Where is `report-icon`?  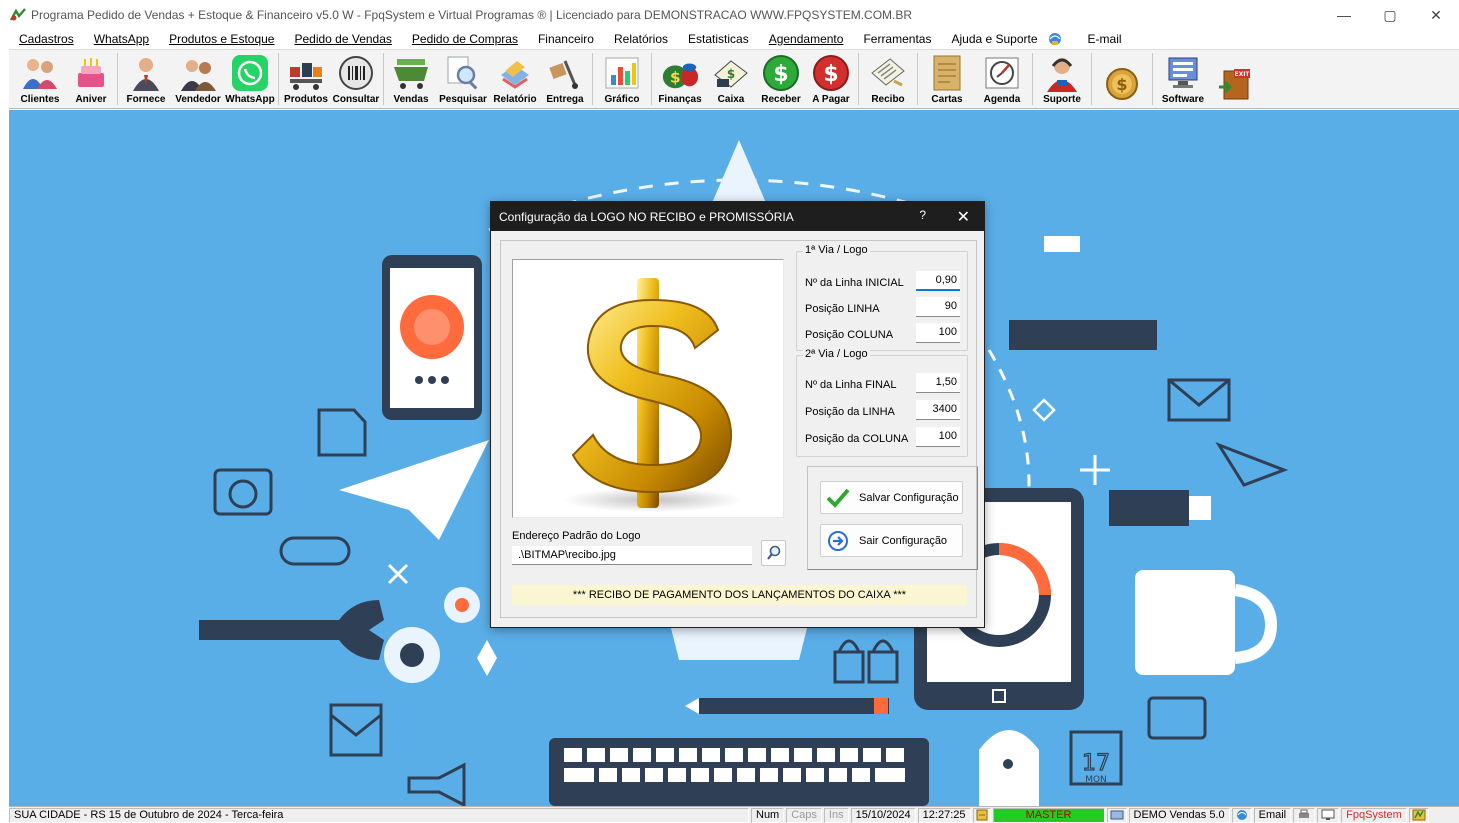
report-icon is located at coordinates (515, 73).